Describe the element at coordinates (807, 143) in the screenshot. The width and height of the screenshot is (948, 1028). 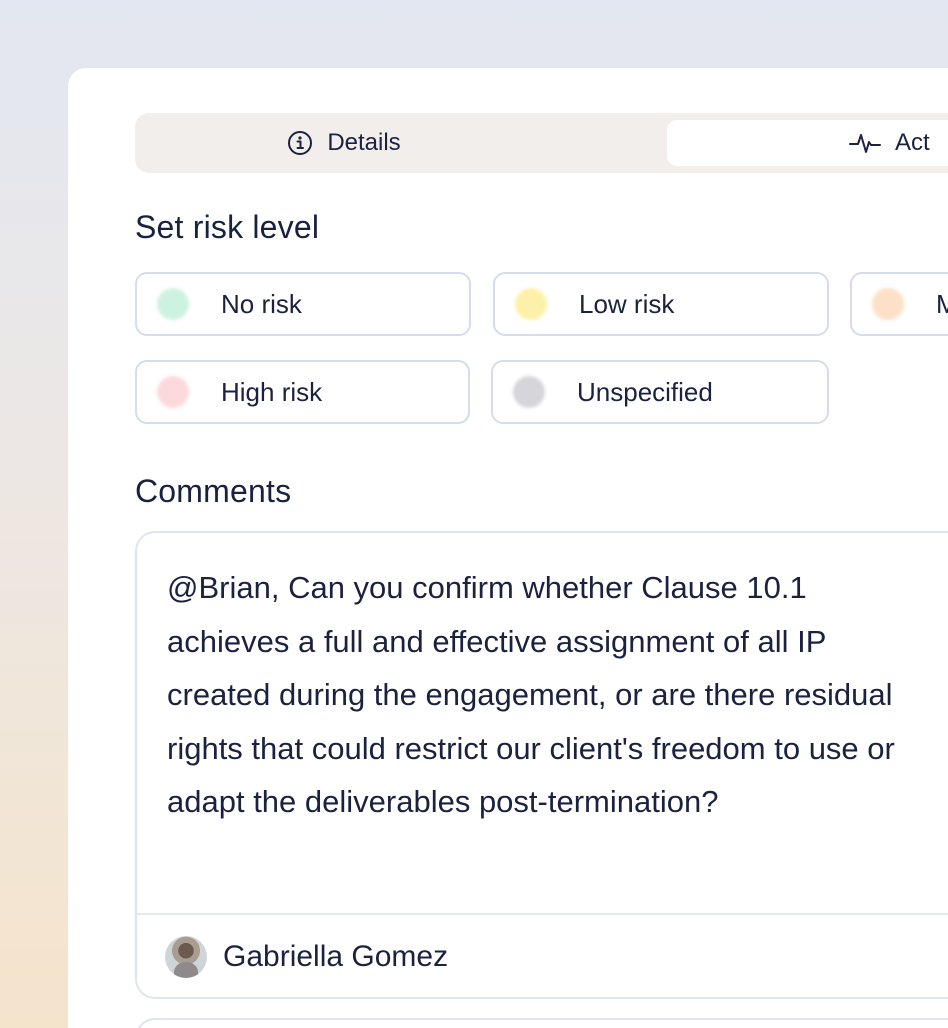
I see `tab-activity: Act` at that location.